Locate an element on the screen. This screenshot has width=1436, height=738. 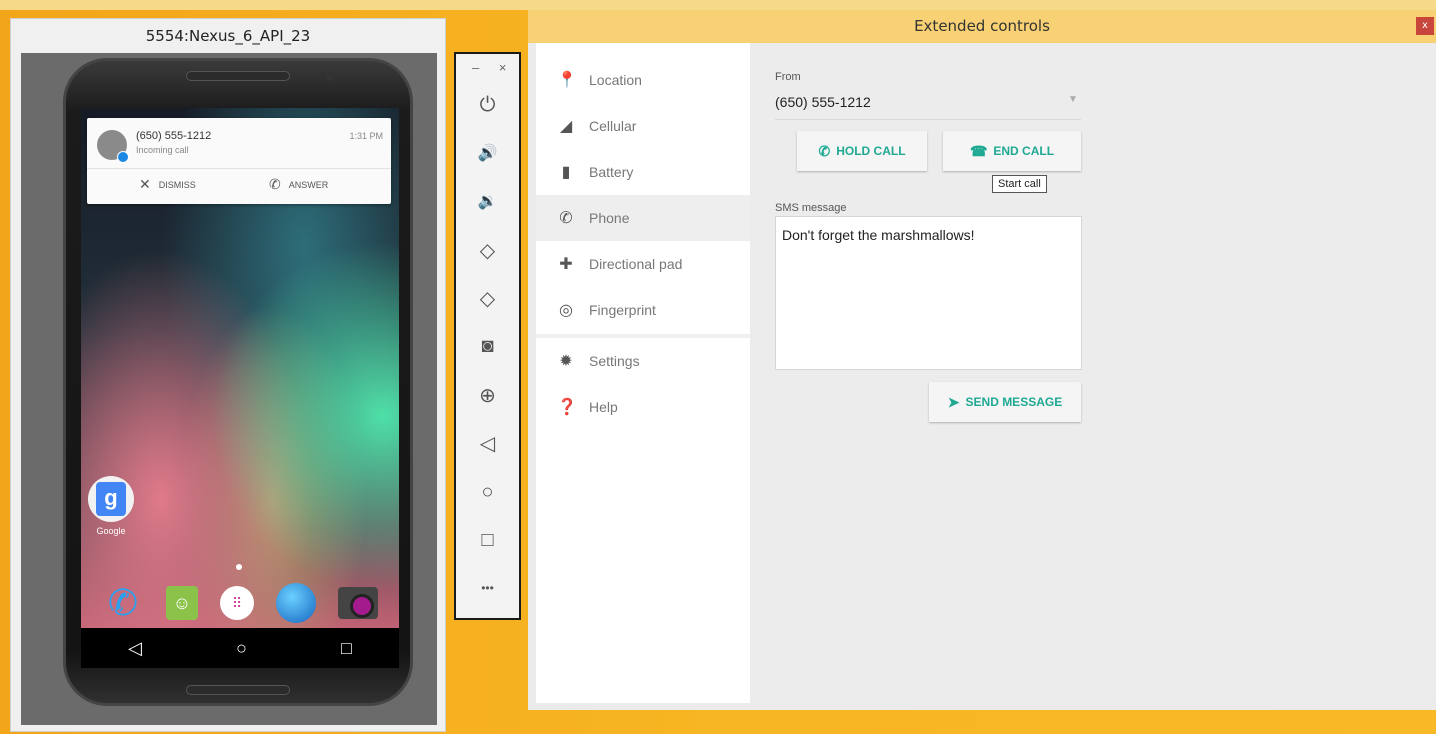
desktop-top-strip is located at coordinates (718, 5).